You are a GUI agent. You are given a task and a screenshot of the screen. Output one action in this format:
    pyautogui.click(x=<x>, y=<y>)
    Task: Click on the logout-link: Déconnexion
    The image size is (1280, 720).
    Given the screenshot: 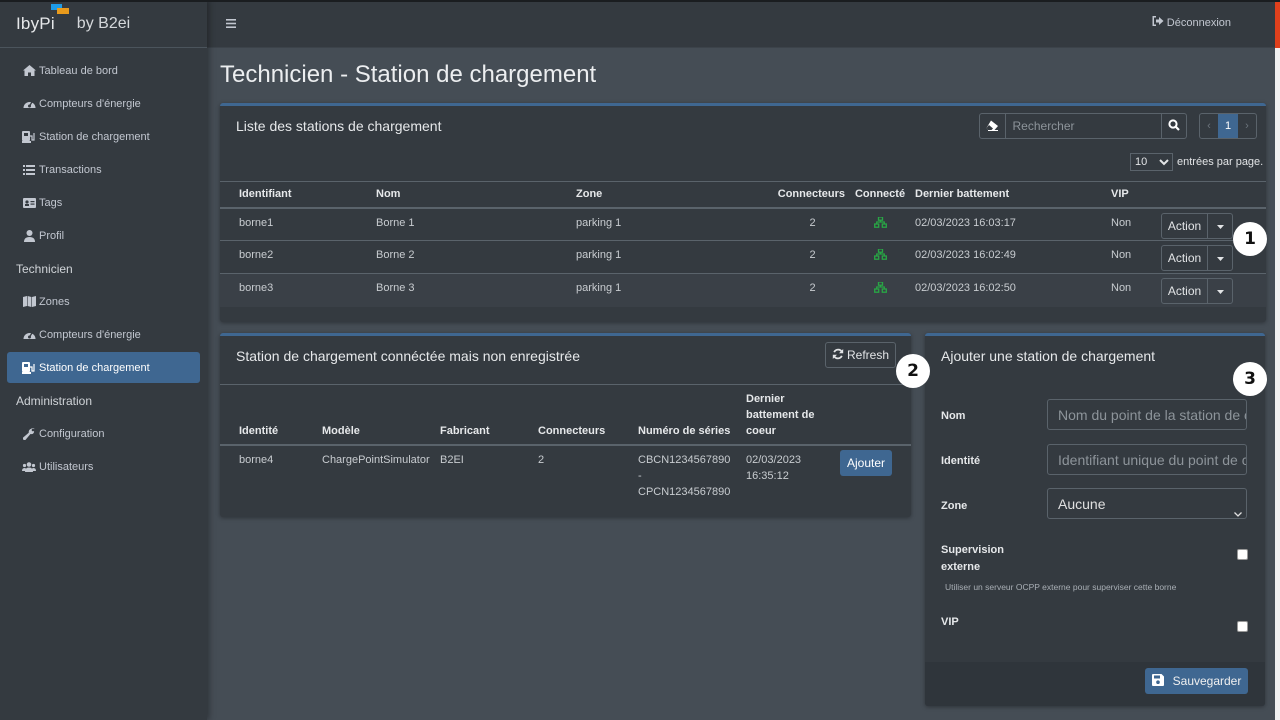 What is the action you would take?
    pyautogui.click(x=1191, y=22)
    